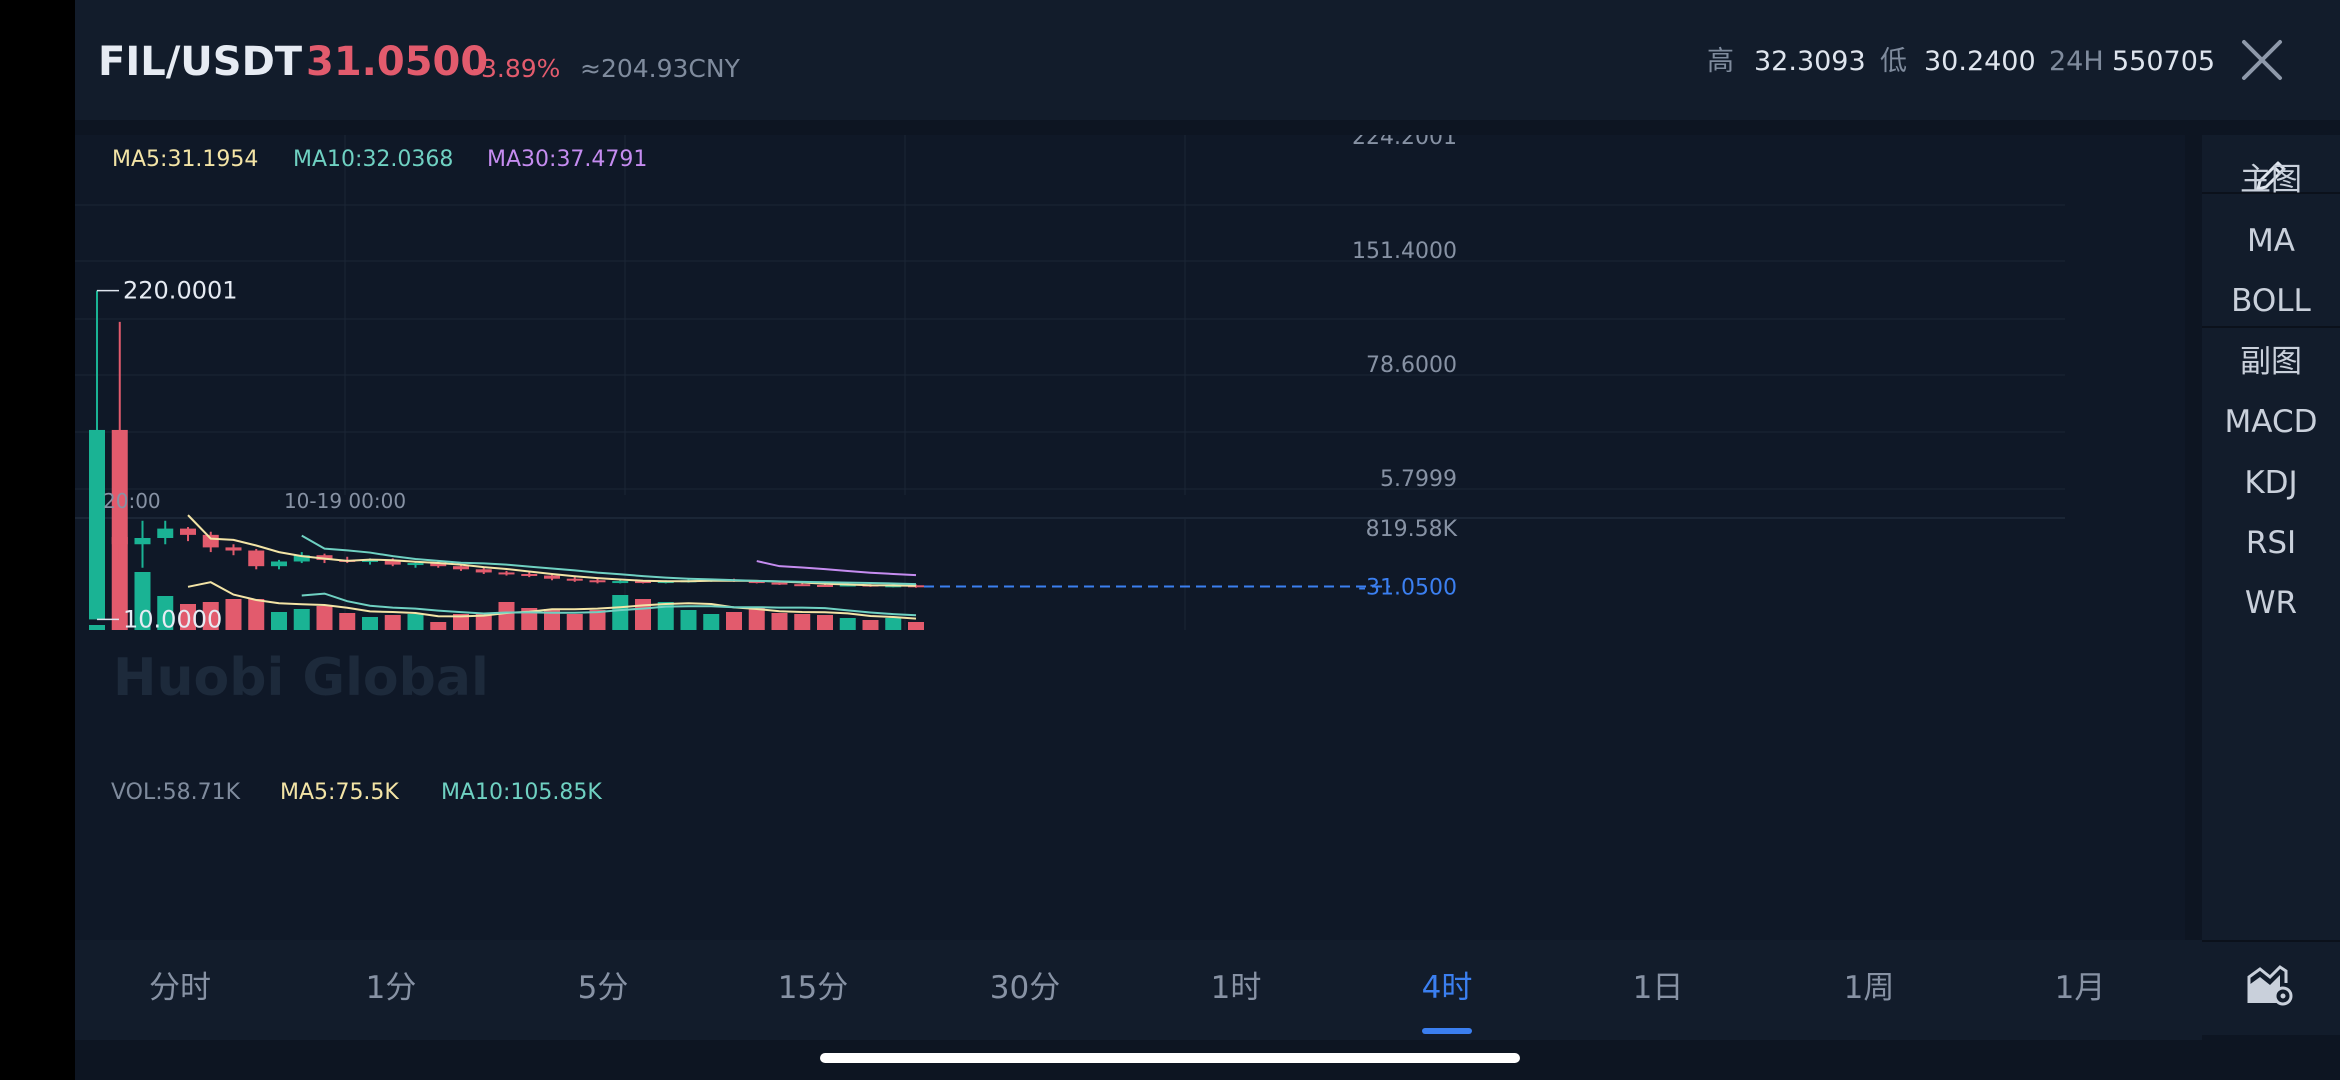 The width and height of the screenshot is (2340, 1080). I want to click on high-value: 32.3093, so click(1810, 61).